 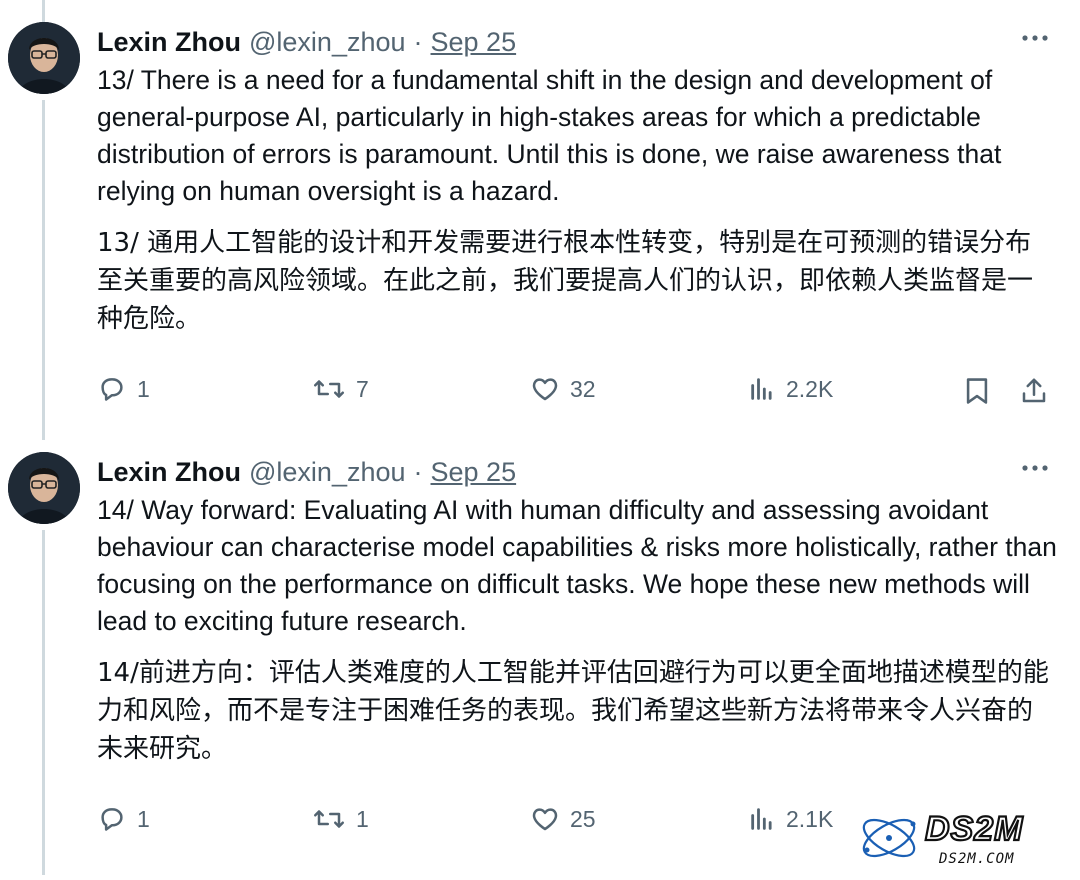 I want to click on bookmark-icon, so click(x=977, y=393).